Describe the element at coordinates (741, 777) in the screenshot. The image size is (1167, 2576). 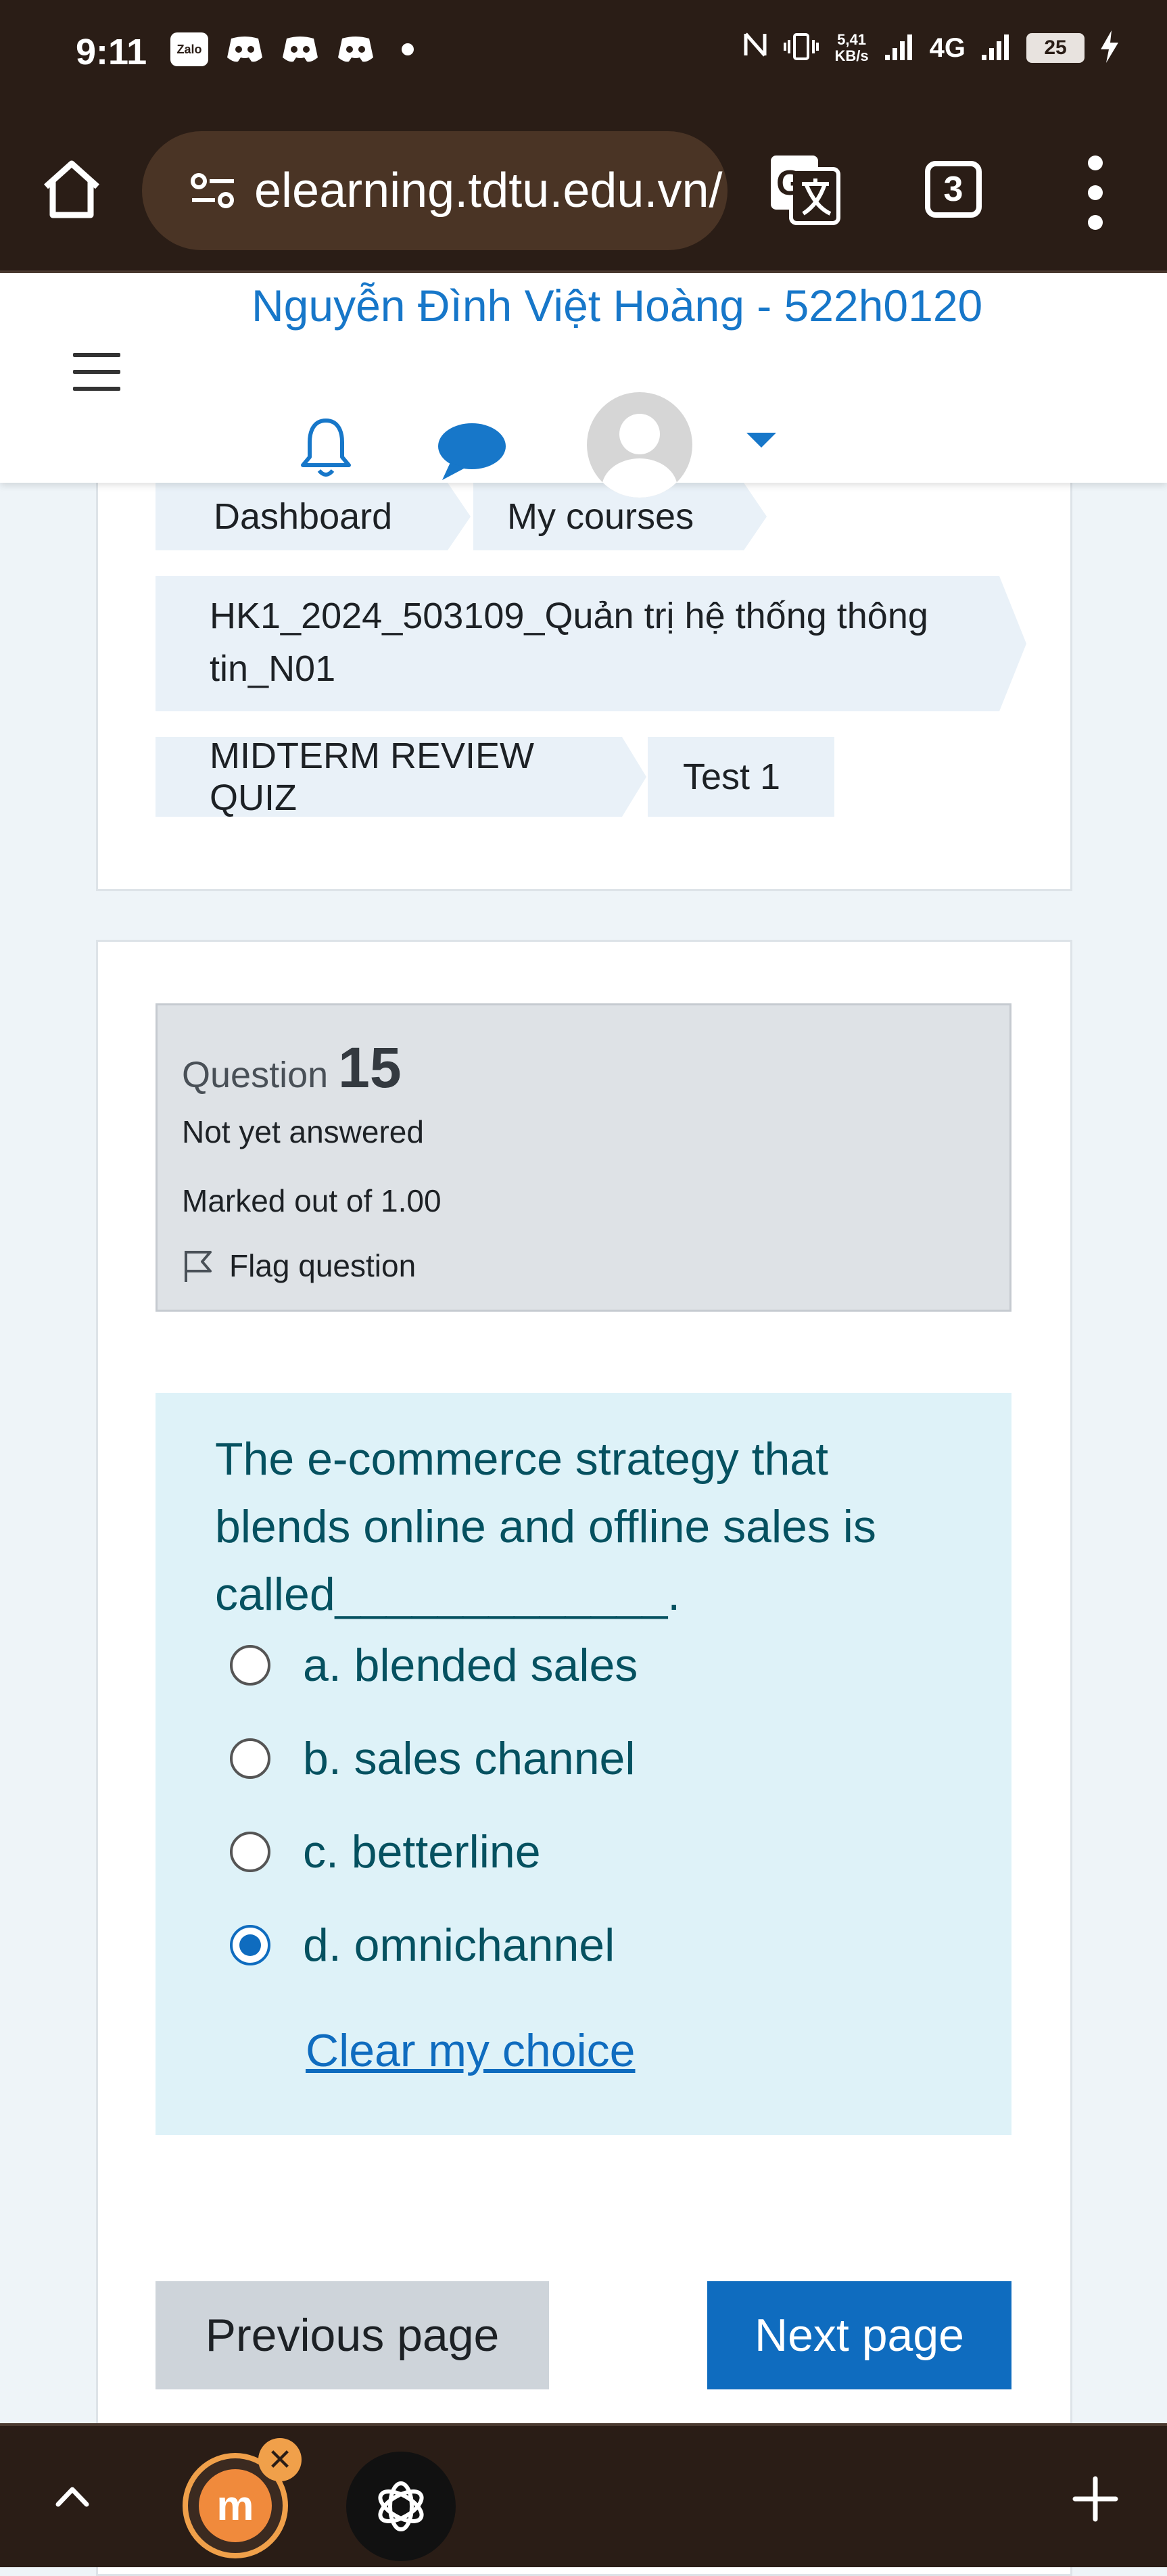
I see `breadcrumb-item-test: Test 1` at that location.